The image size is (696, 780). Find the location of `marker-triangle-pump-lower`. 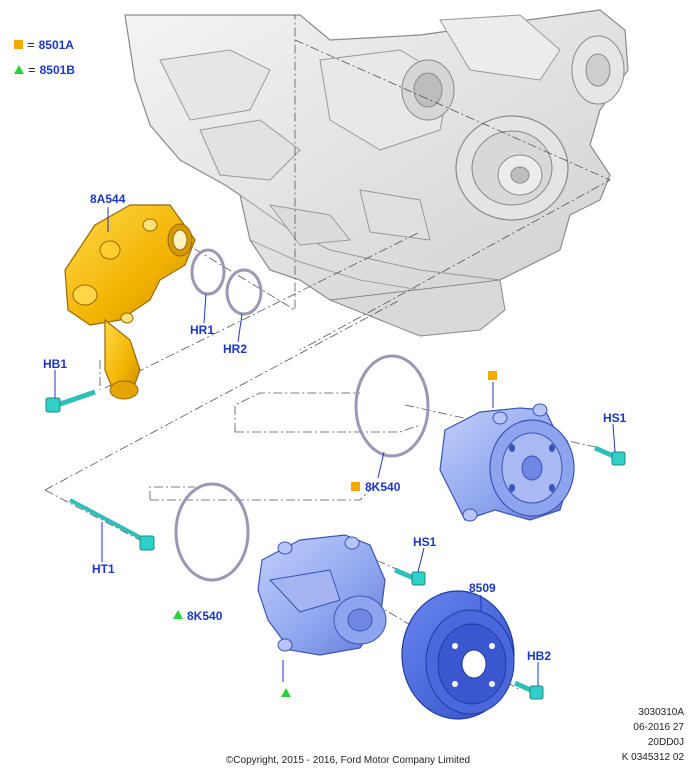

marker-triangle-pump-lower is located at coordinates (286, 692).